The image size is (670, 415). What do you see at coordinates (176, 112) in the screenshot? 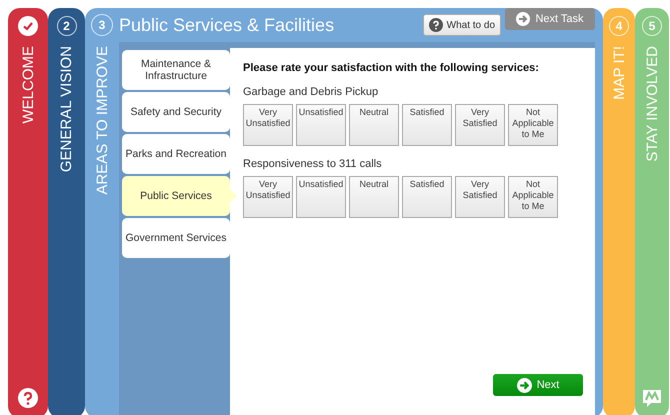
I see `category-tab: Safety and Security` at bounding box center [176, 112].